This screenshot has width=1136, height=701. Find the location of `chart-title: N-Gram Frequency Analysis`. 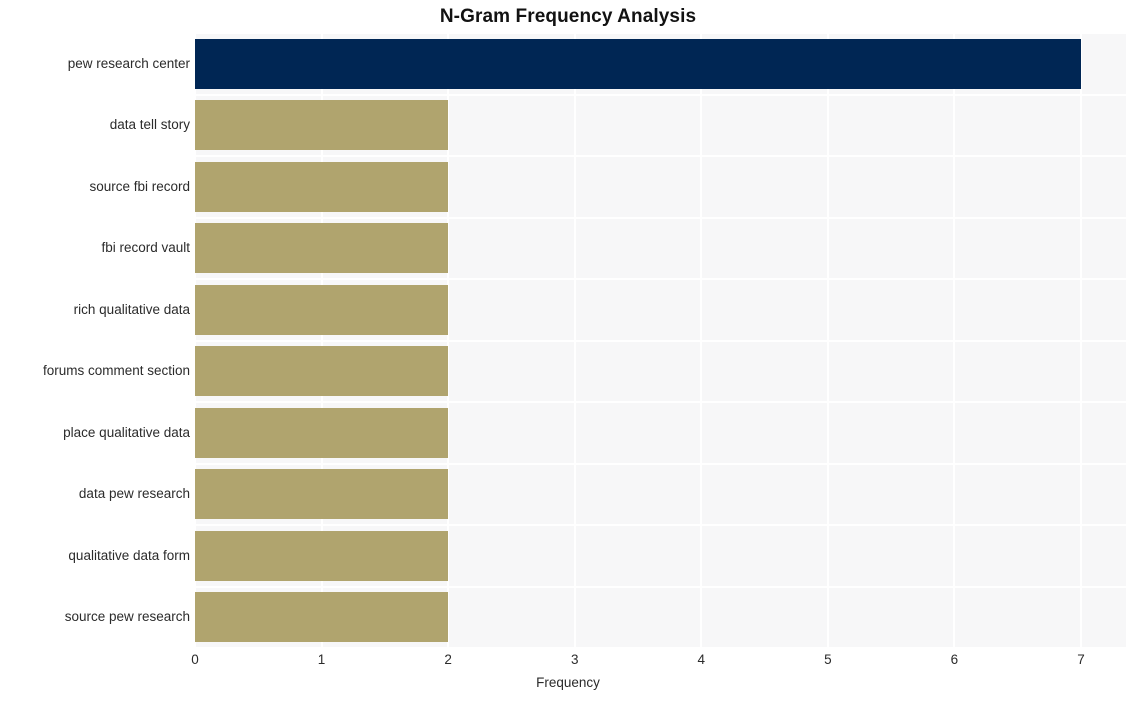

chart-title: N-Gram Frequency Analysis is located at coordinates (568, 16).